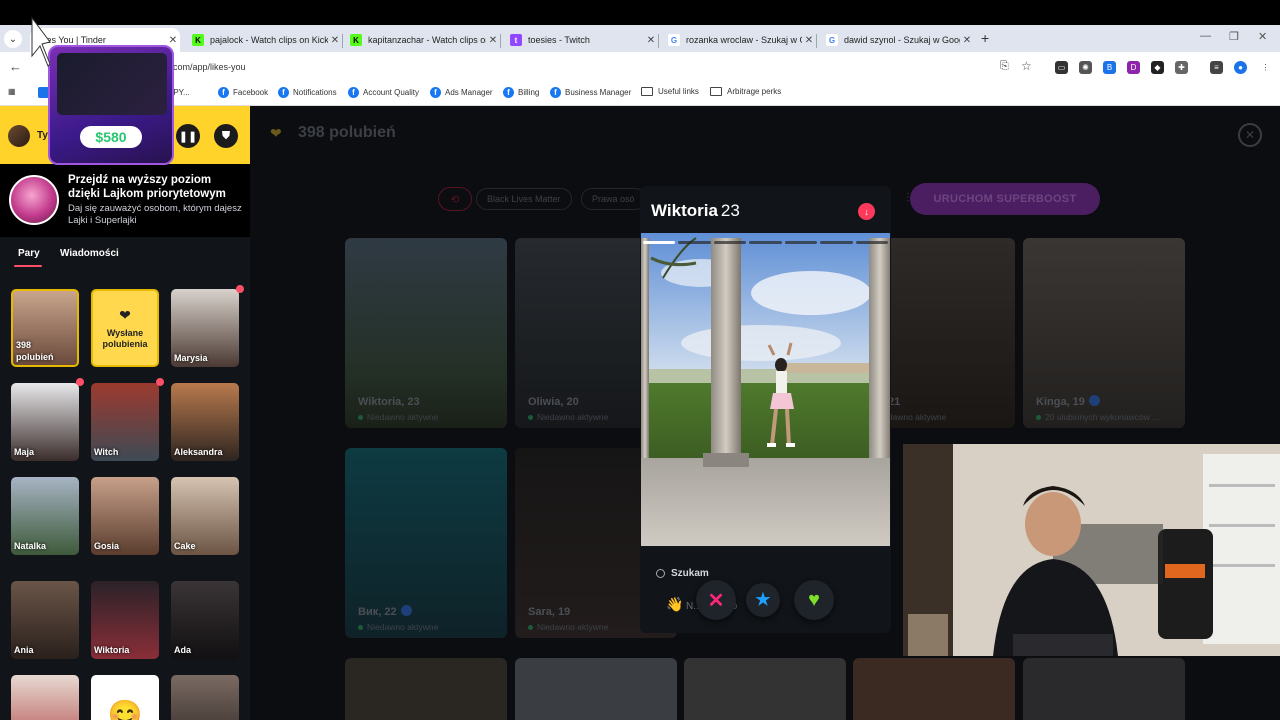 This screenshot has width=1280, height=720. I want to click on bookmark-label: Useful links, so click(678, 91).